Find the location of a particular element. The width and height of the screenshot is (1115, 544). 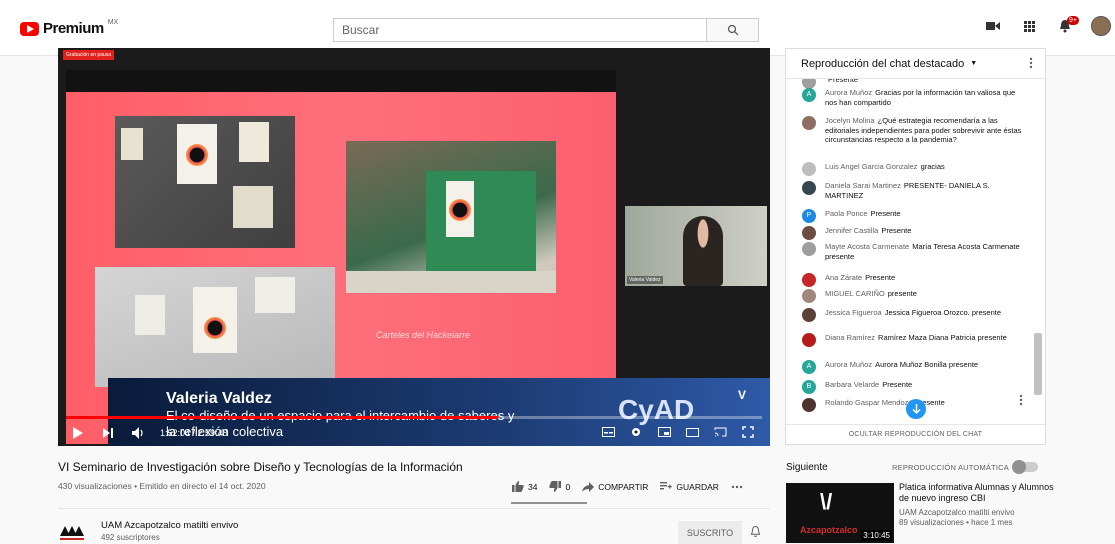

chat-author: Luis Angel Garcia Gonzalez is located at coordinates (871, 166).